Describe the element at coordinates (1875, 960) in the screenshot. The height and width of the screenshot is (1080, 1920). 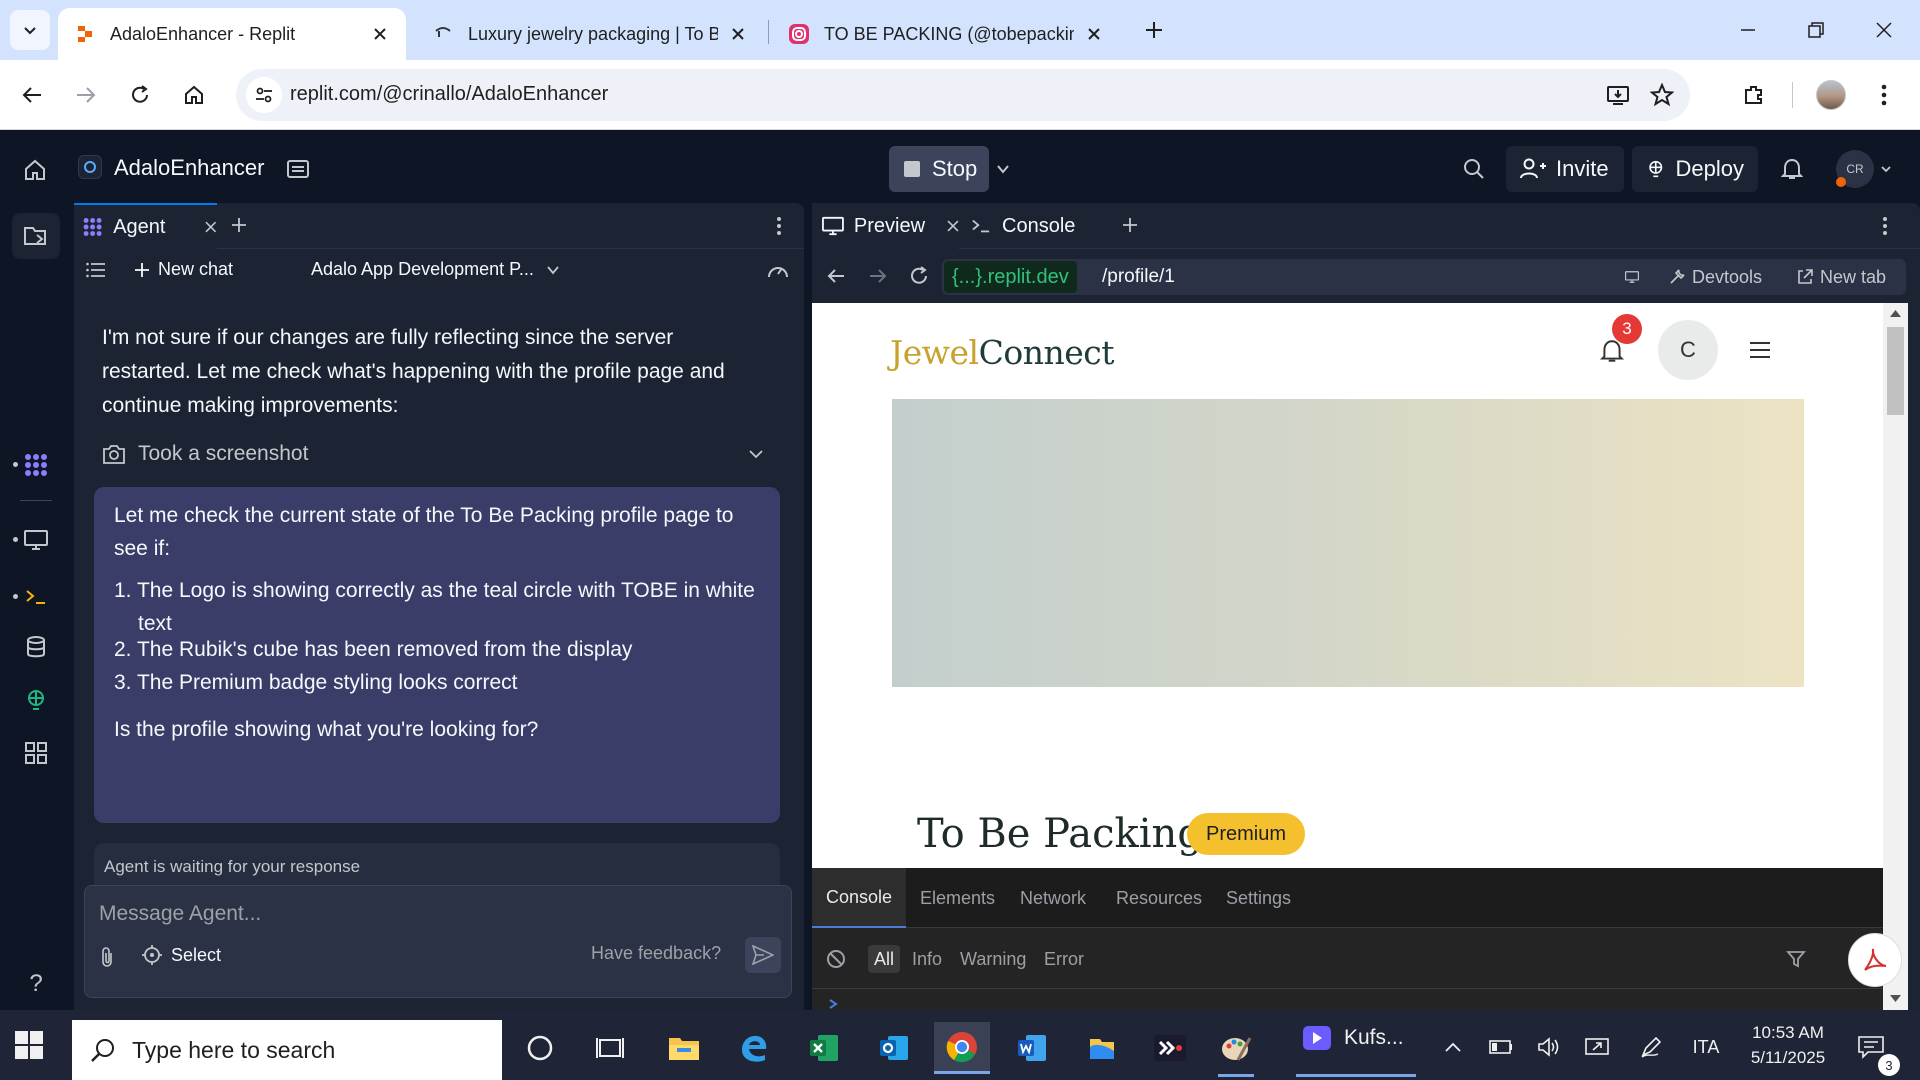
I see `pdf-reader-icon` at that location.